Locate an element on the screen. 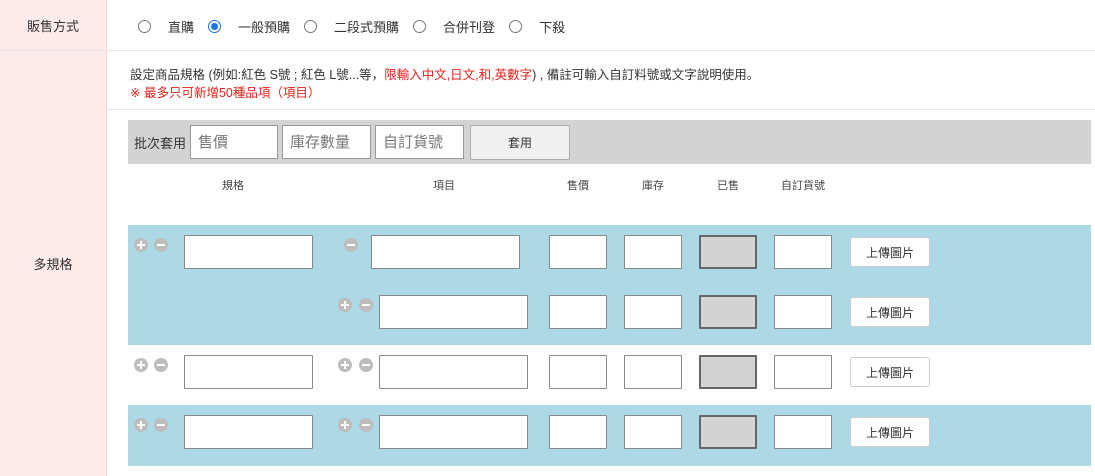  batch-sku-input is located at coordinates (420, 142).